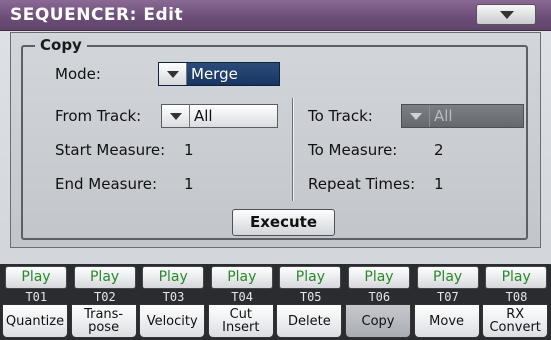 Image resolution: width=551 pixels, height=340 pixels. Describe the element at coordinates (462, 116) in the screenshot. I see `to-track-dropdown: All` at that location.